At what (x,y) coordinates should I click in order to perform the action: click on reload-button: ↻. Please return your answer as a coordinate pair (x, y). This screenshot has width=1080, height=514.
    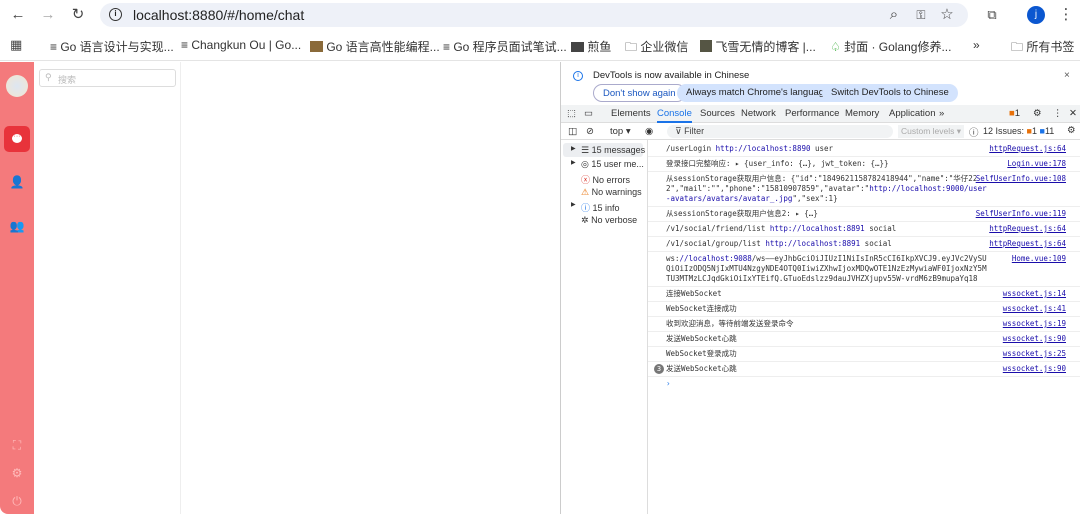
    Looking at the image, I should click on (78, 15).